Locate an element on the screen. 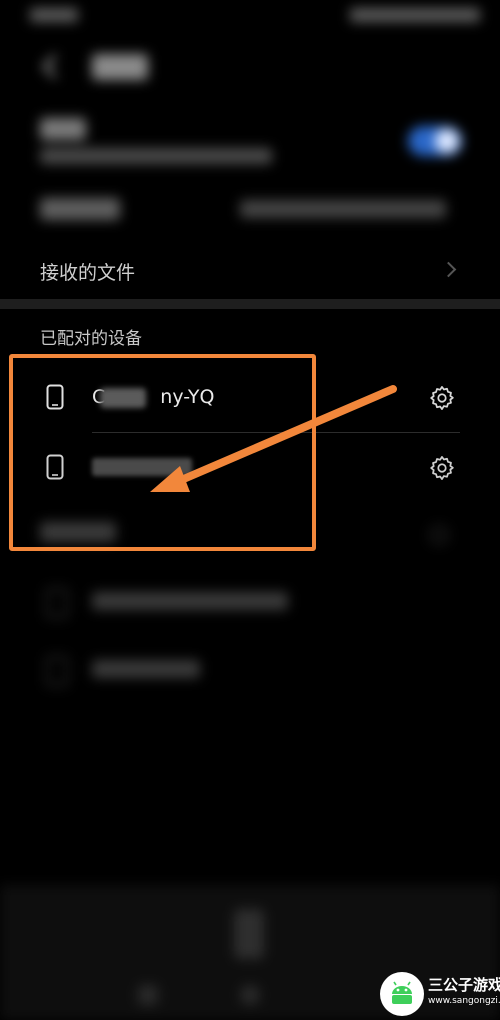 This screenshot has width=500, height=1020. header is located at coordinates (250, 68).